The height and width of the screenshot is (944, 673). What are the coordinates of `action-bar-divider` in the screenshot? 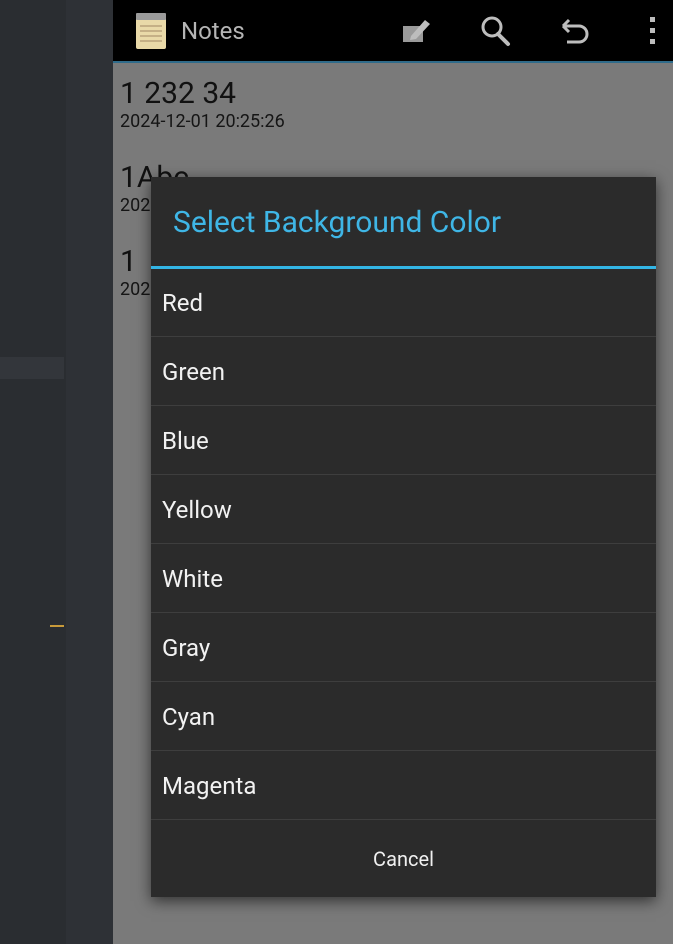 It's located at (393, 62).